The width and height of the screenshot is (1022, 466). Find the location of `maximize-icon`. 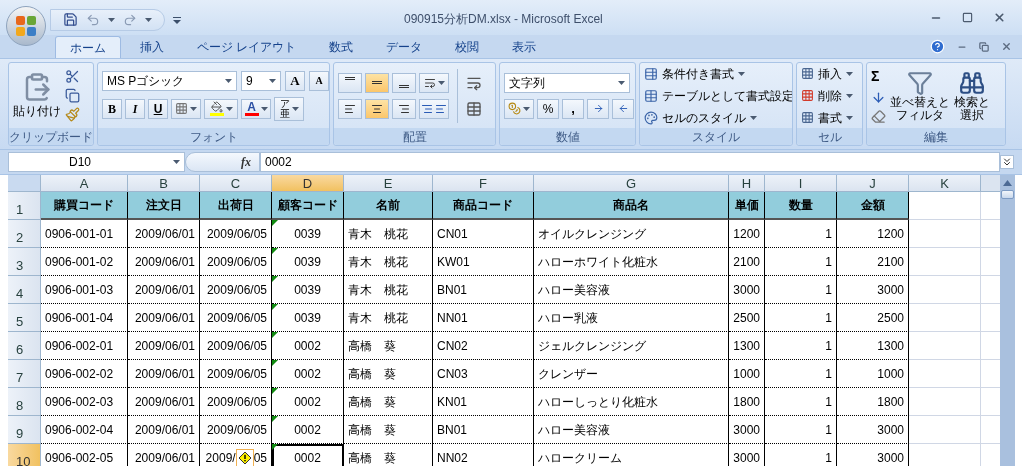

maximize-icon is located at coordinates (967, 17).